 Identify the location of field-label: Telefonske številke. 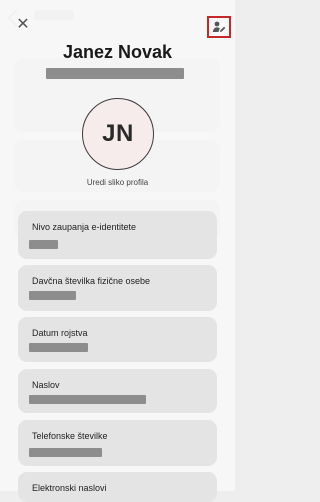
(70, 436).